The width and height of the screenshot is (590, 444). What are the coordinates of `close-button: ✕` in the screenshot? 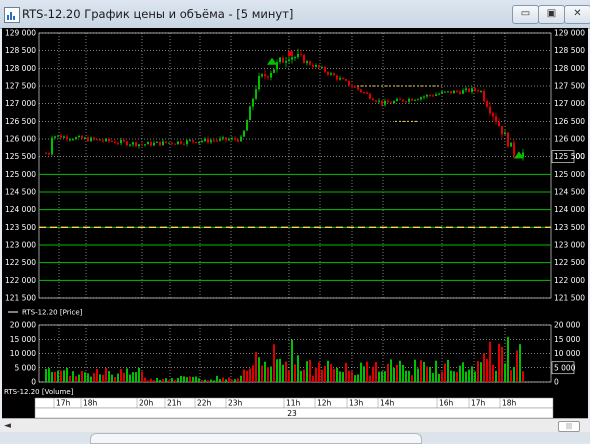 It's located at (577, 14).